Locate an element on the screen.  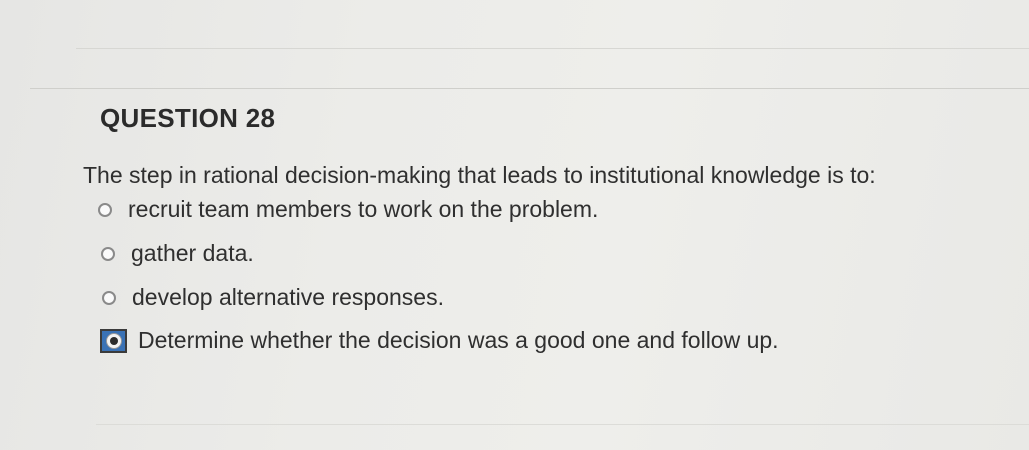
answer-option-label: gather data. is located at coordinates (192, 253).